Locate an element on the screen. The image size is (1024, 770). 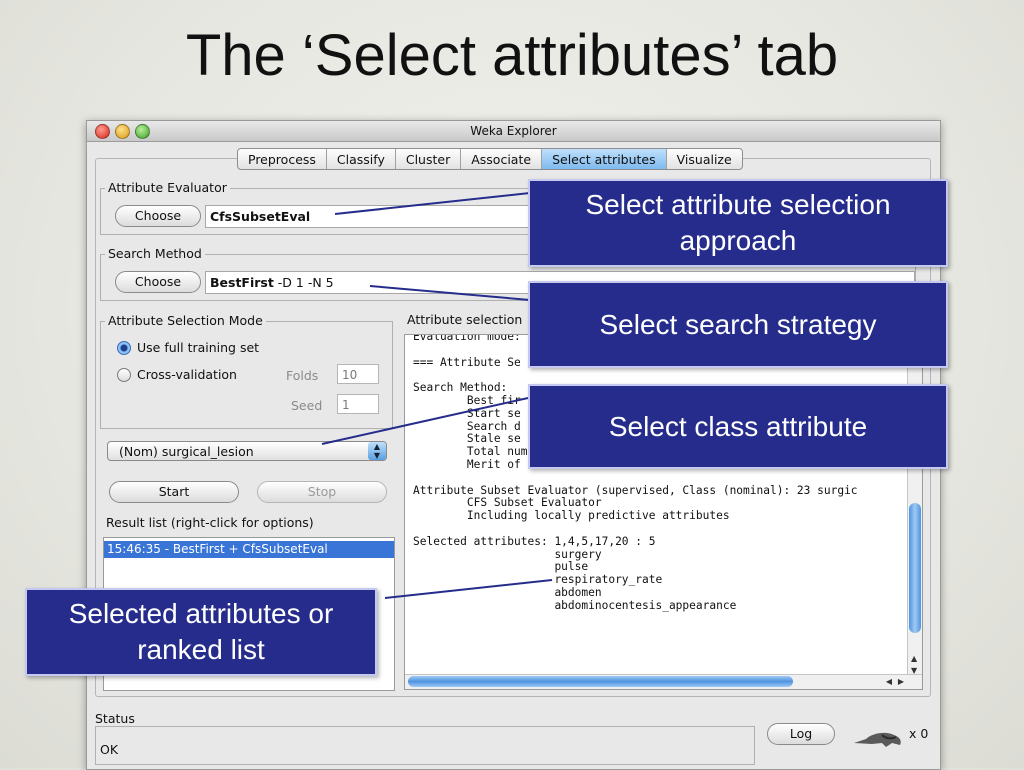
class-attribute-select: (Nom) surgical_lesion ▲ ▼ is located at coordinates (247, 451).